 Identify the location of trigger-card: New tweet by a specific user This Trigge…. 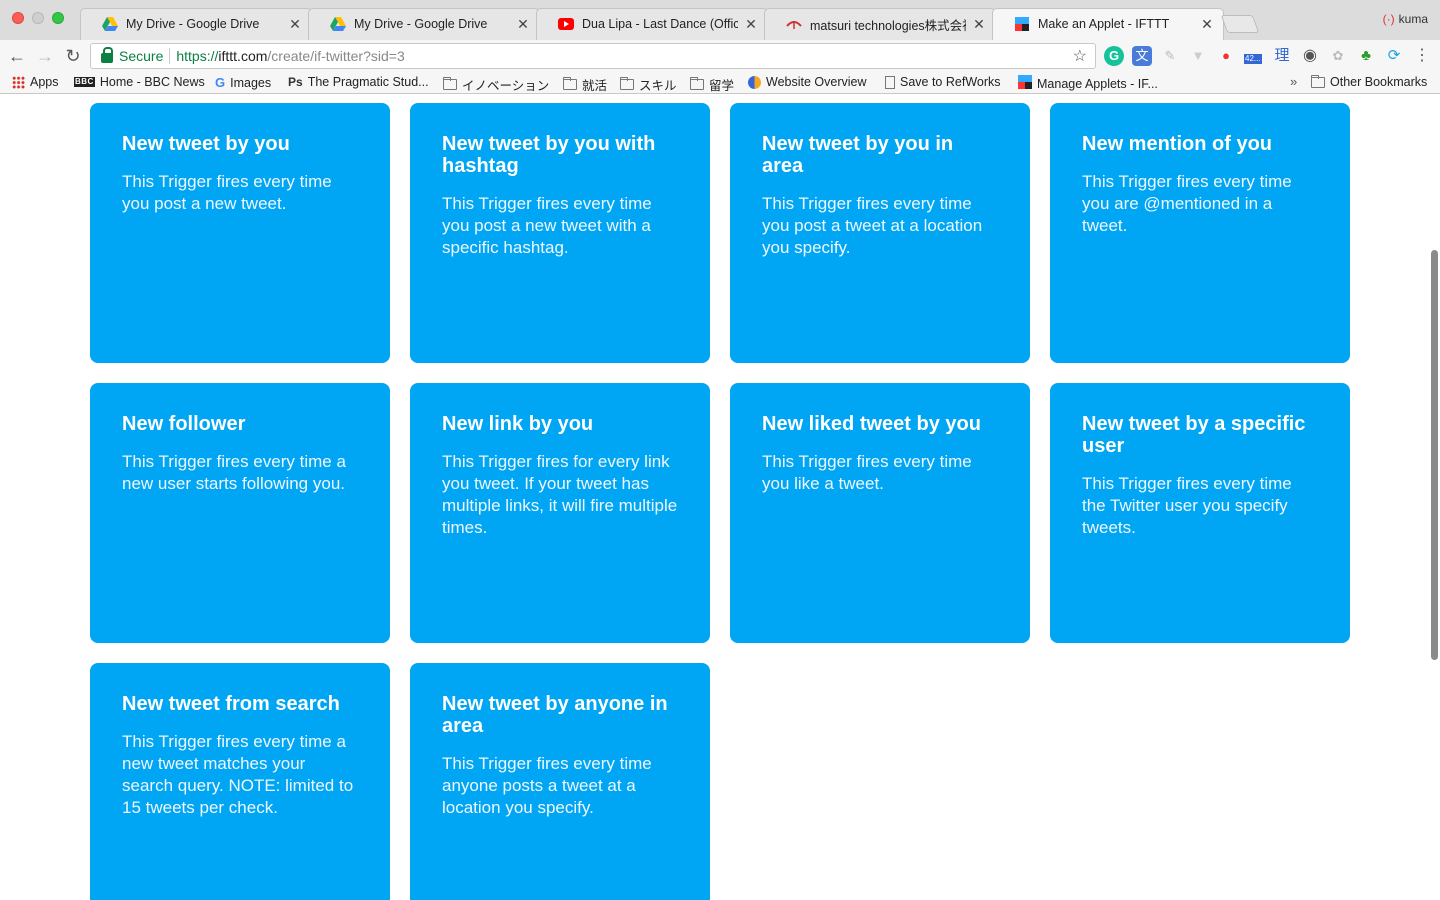
(1200, 513).